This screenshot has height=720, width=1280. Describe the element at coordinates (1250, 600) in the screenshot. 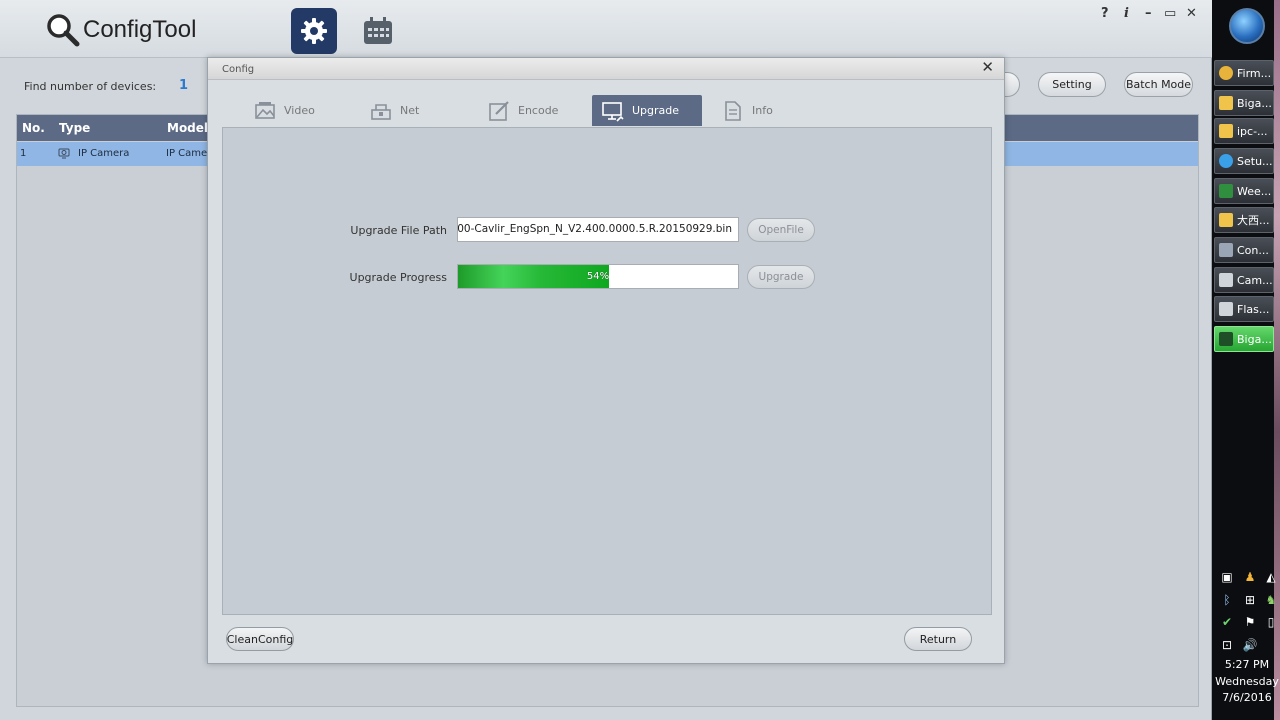

I see `windows-tray-icon: ⊞` at that location.